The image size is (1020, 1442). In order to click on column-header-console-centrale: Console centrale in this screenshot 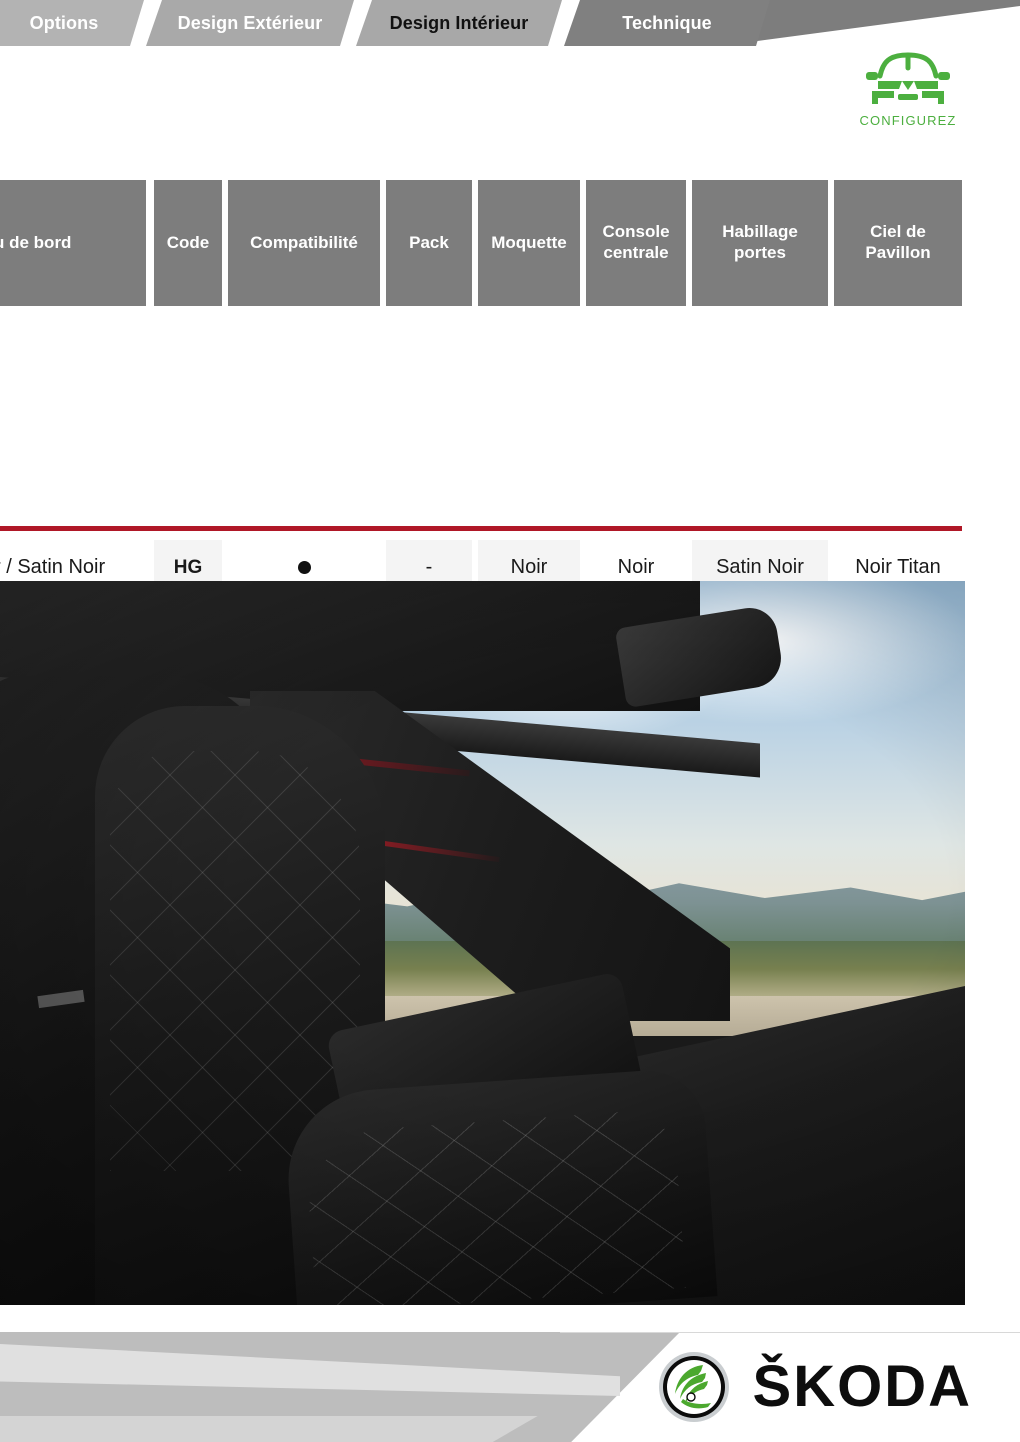, I will do `click(636, 243)`.